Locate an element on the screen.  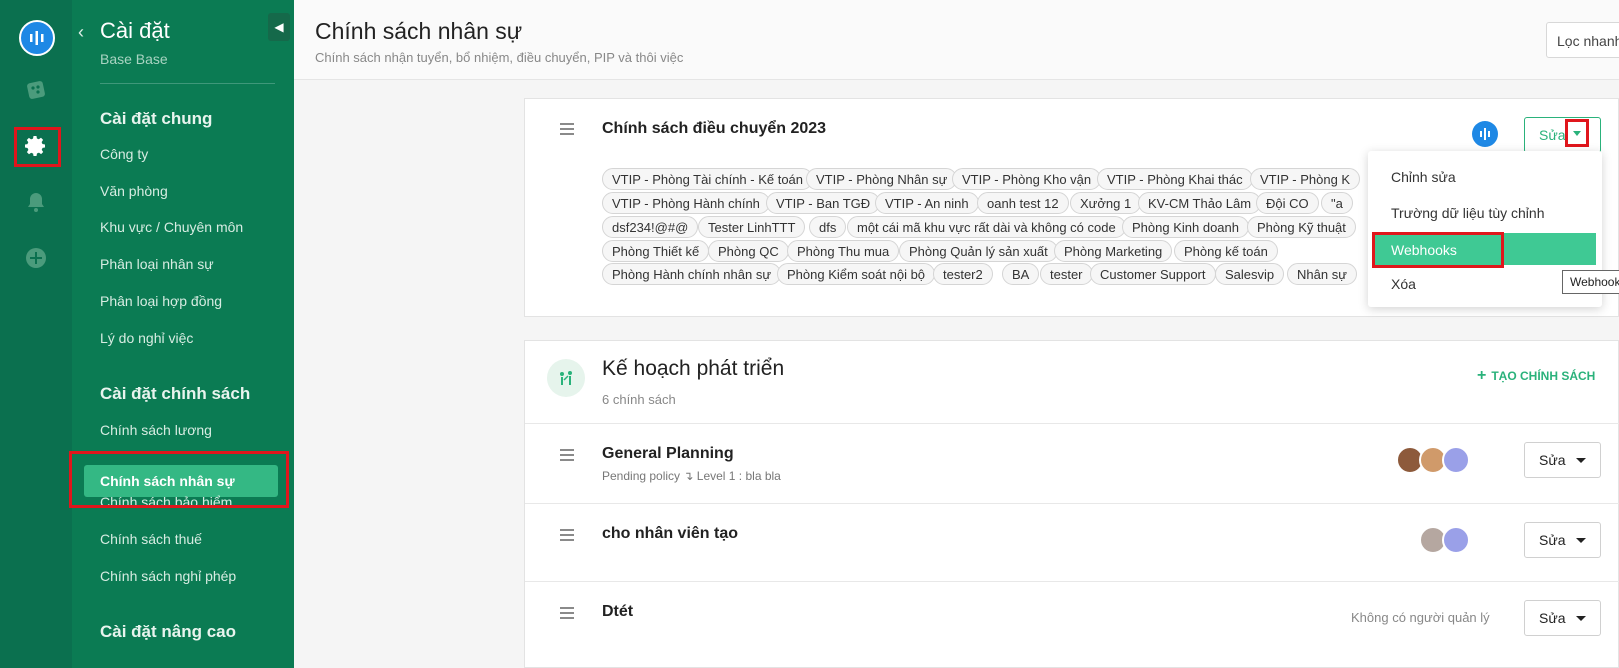
sidebar-section-general: Cài đặt chung is located at coordinates (156, 118).